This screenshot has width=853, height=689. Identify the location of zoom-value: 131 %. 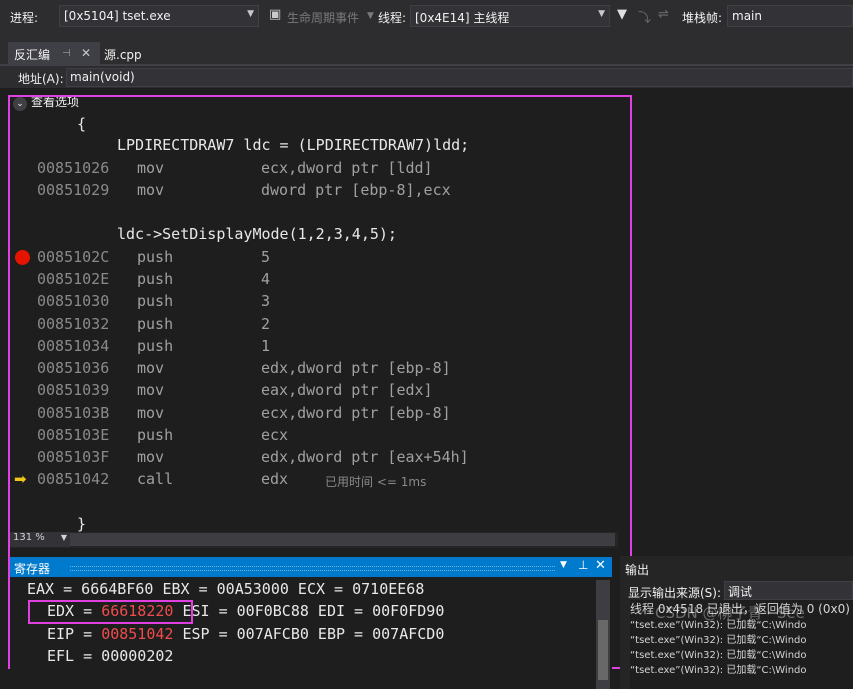
(29, 537).